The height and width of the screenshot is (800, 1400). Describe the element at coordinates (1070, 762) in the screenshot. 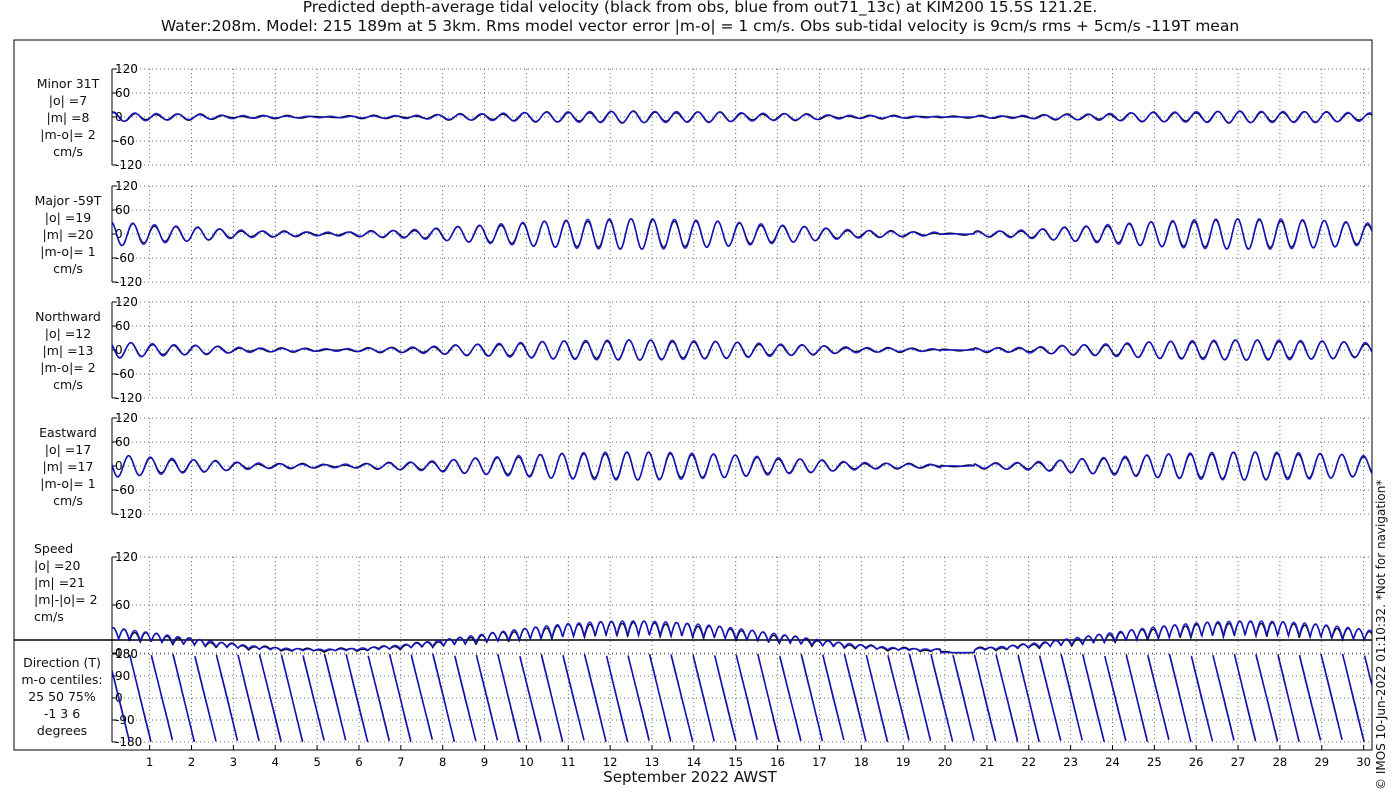

I see `x-tick-label: 23` at that location.